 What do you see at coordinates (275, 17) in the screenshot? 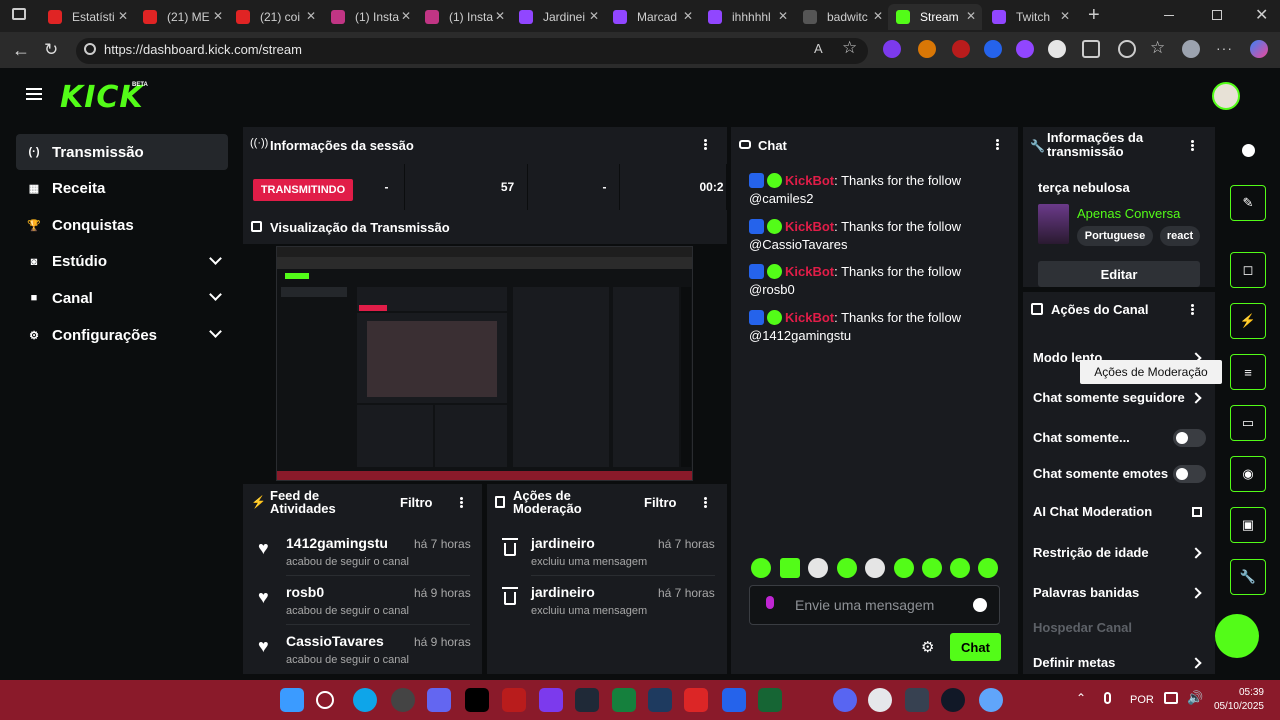
I see `browser-tab: (21) coi ✕` at bounding box center [275, 17].